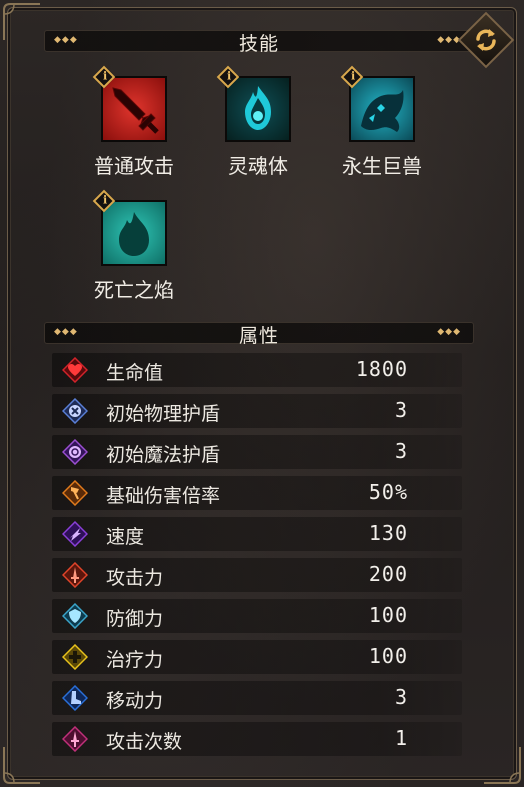 The image size is (524, 787). What do you see at coordinates (75, 698) in the screenshot?
I see `boot-icon` at bounding box center [75, 698].